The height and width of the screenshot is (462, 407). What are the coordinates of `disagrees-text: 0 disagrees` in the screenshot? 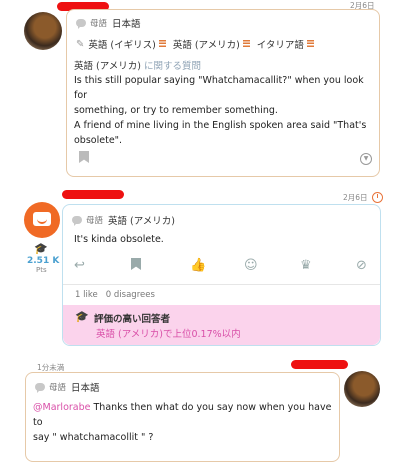 It's located at (130, 295).